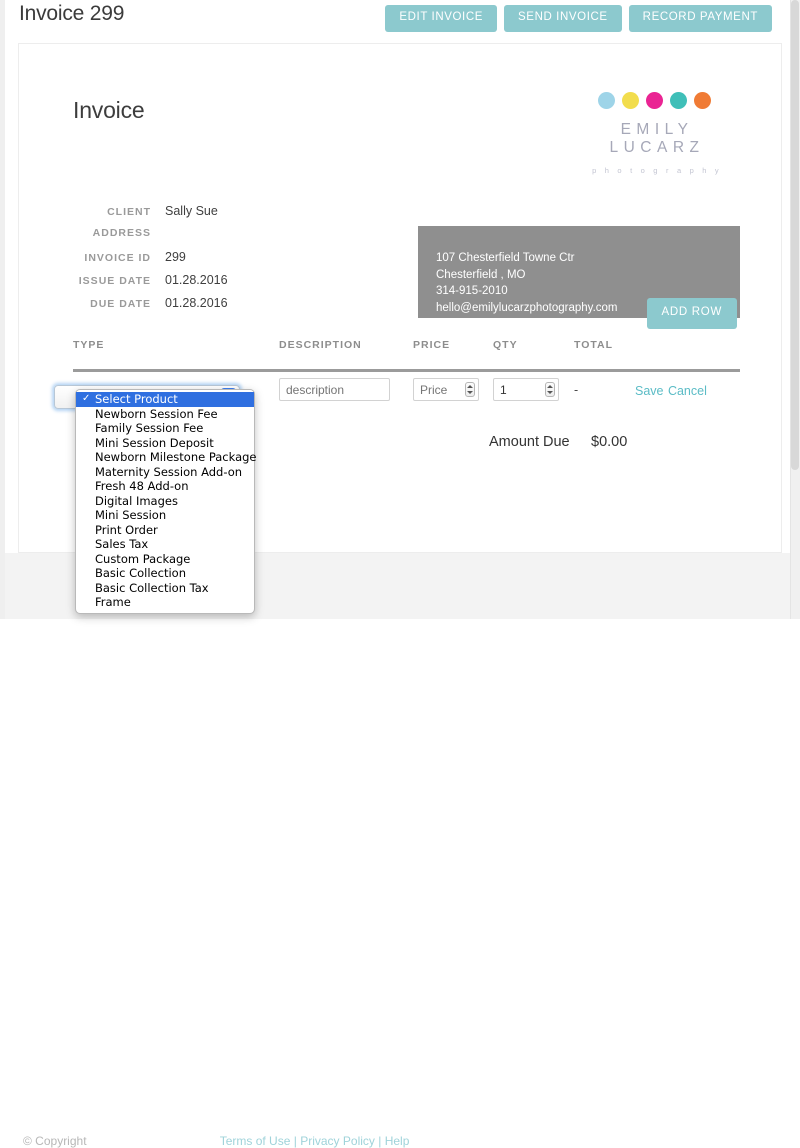  I want to click on column-header-total: TOTAL, so click(594, 345).